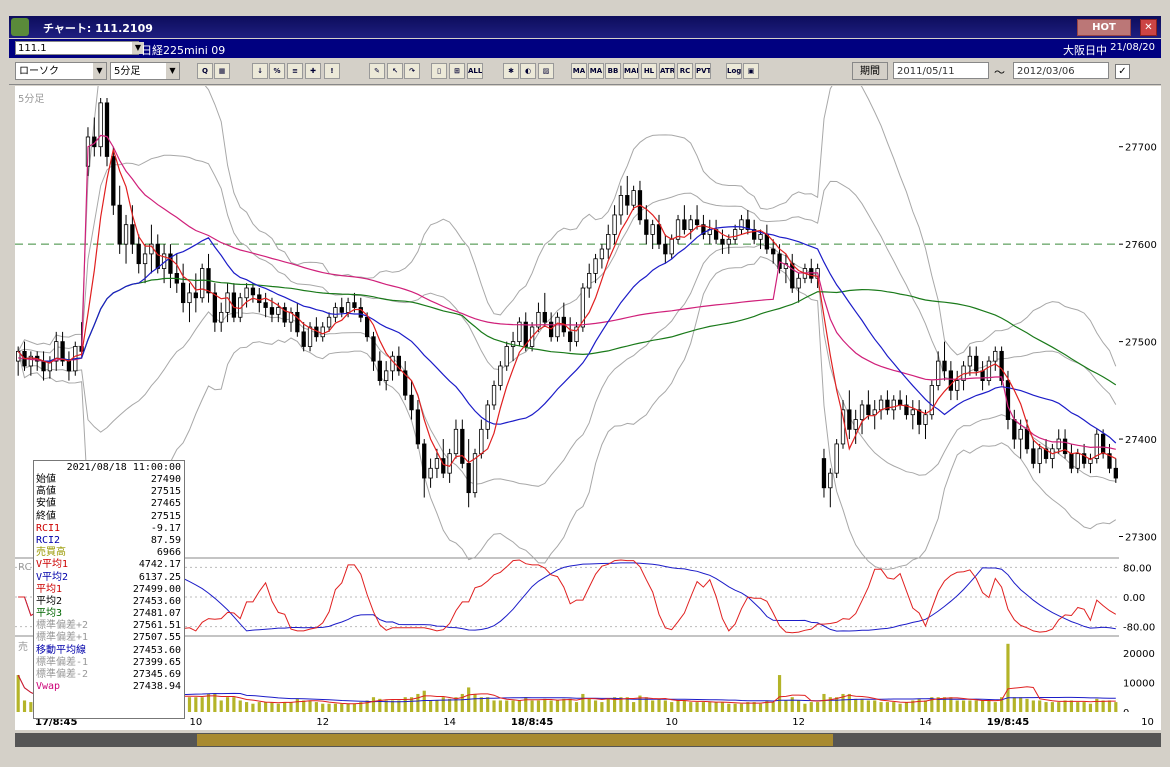  What do you see at coordinates (156, 601) in the screenshot?
I see `data-row-value: 27453.60` at bounding box center [156, 601].